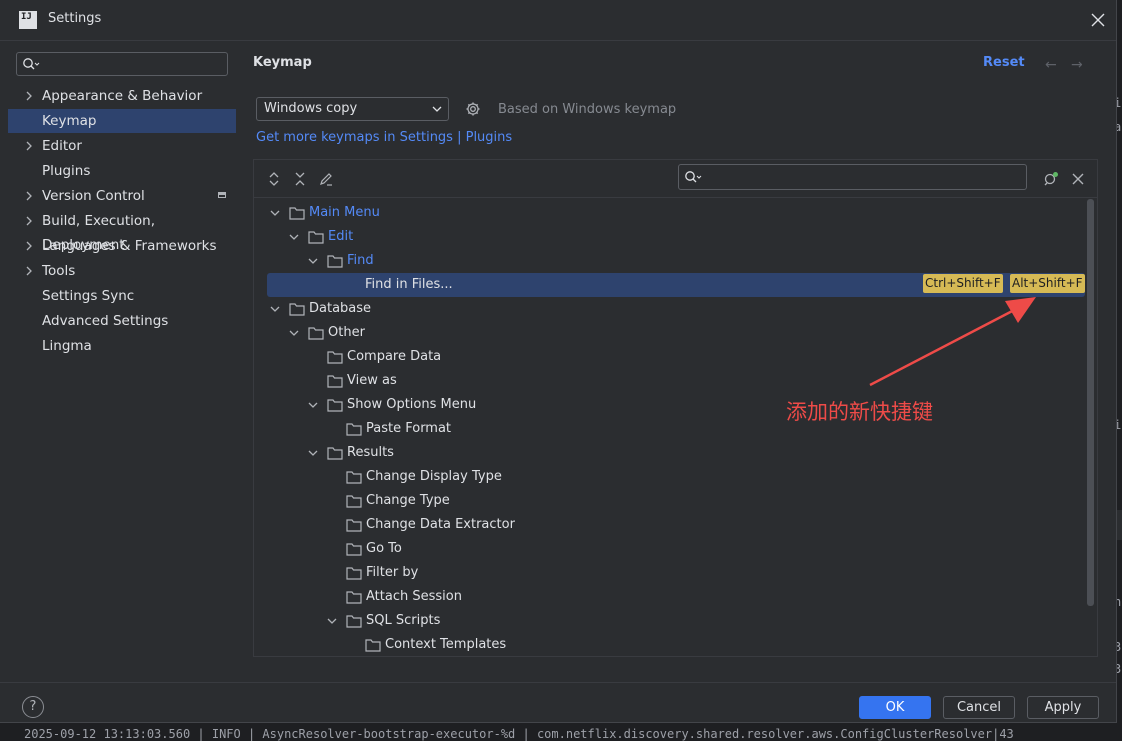 This screenshot has height=741, width=1122. I want to click on sidebar-item-lingma: Lingma, so click(122, 346).